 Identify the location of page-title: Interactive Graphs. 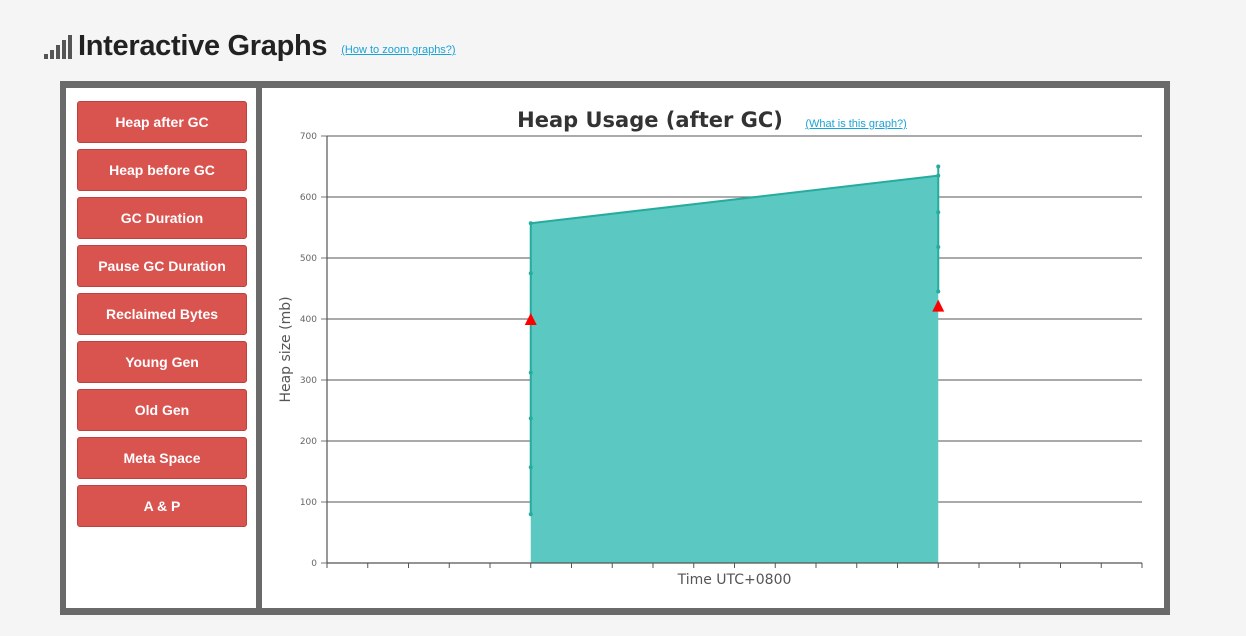
(203, 45).